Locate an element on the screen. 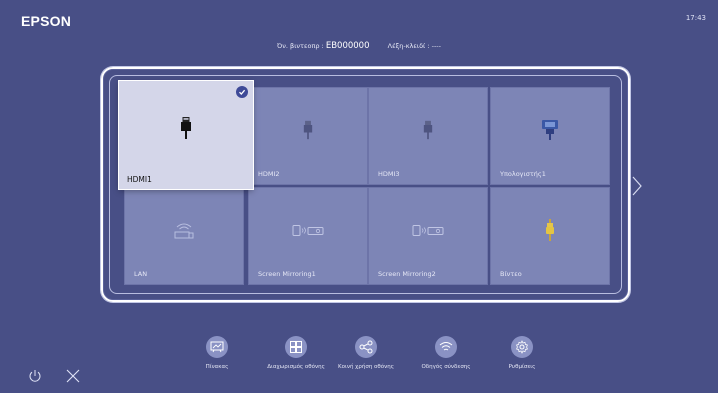 The image size is (718, 393). rca-video-icon is located at coordinates (550, 232).